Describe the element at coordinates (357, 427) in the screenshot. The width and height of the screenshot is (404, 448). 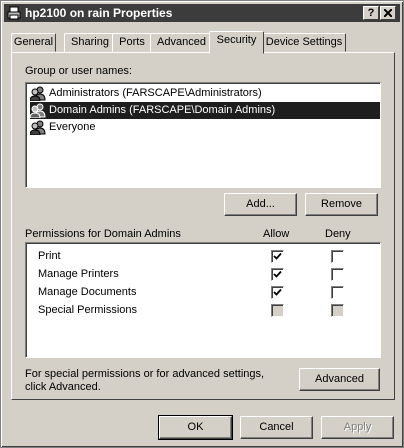
I see `apply-button: Apply` at that location.